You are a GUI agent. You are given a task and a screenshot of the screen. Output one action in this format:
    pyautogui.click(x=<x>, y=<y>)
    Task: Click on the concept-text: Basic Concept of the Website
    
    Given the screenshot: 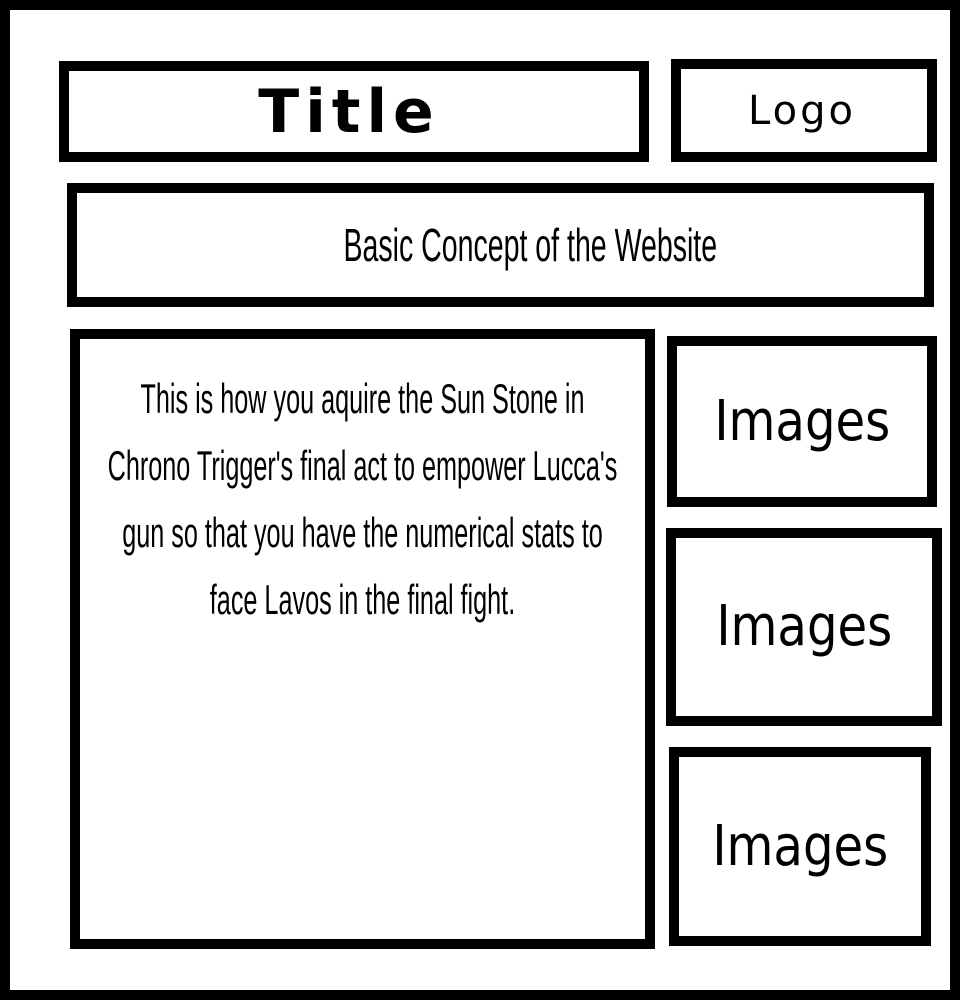 What is the action you would take?
    pyautogui.click(x=530, y=245)
    